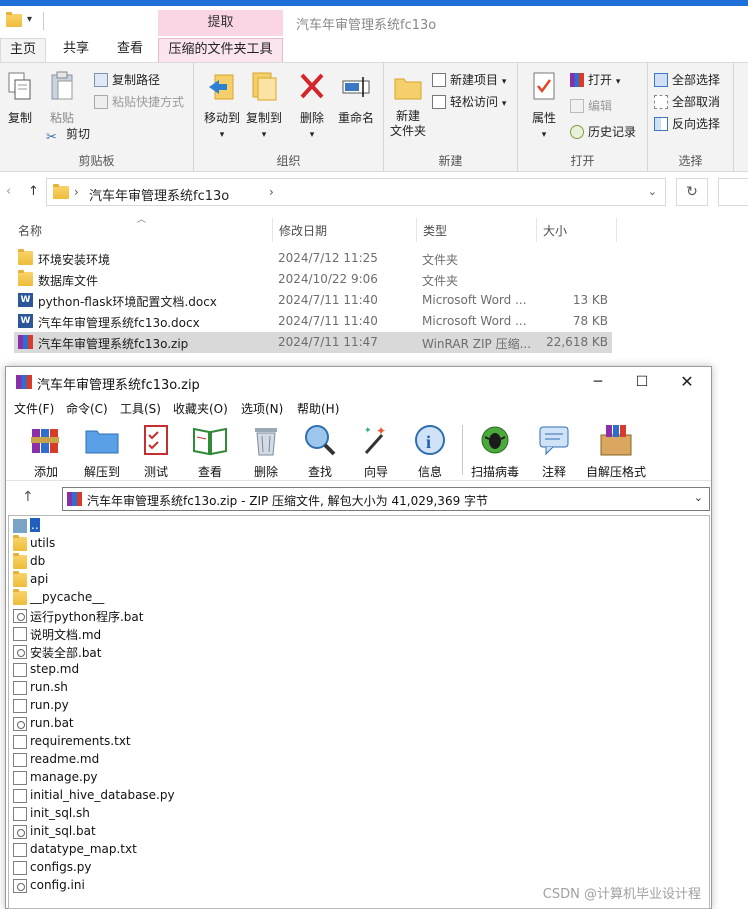  What do you see at coordinates (376, 451) in the screenshot?
I see `wizard-button: ✦ ✦ 向导` at bounding box center [376, 451].